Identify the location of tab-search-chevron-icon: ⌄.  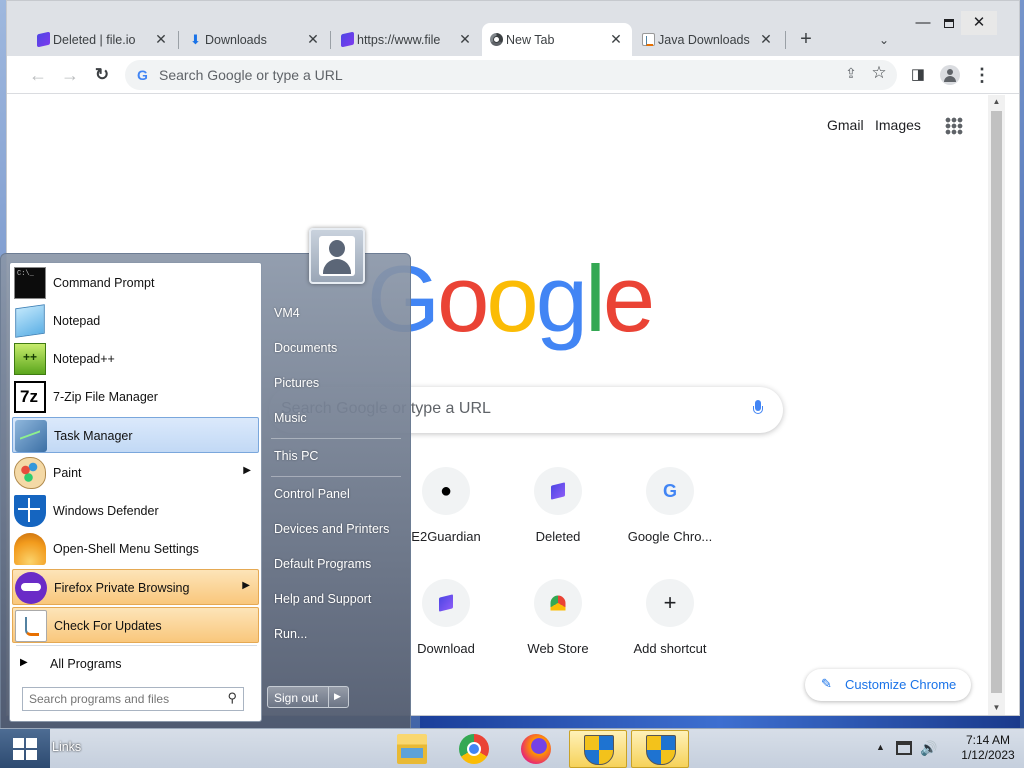
(884, 40).